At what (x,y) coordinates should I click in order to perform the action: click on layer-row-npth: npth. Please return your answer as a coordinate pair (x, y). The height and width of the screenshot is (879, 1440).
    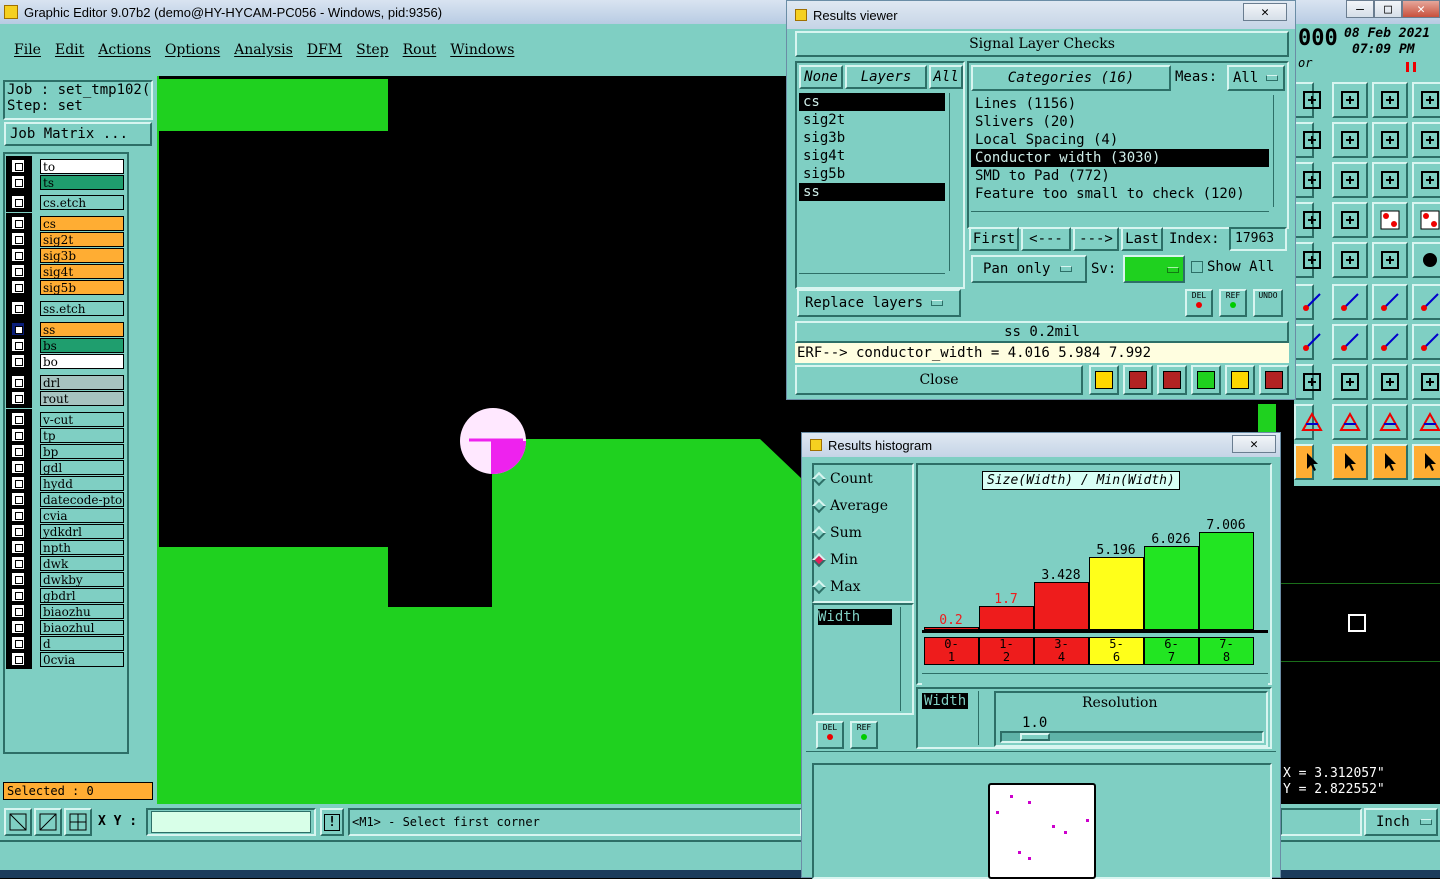
    Looking at the image, I should click on (66, 547).